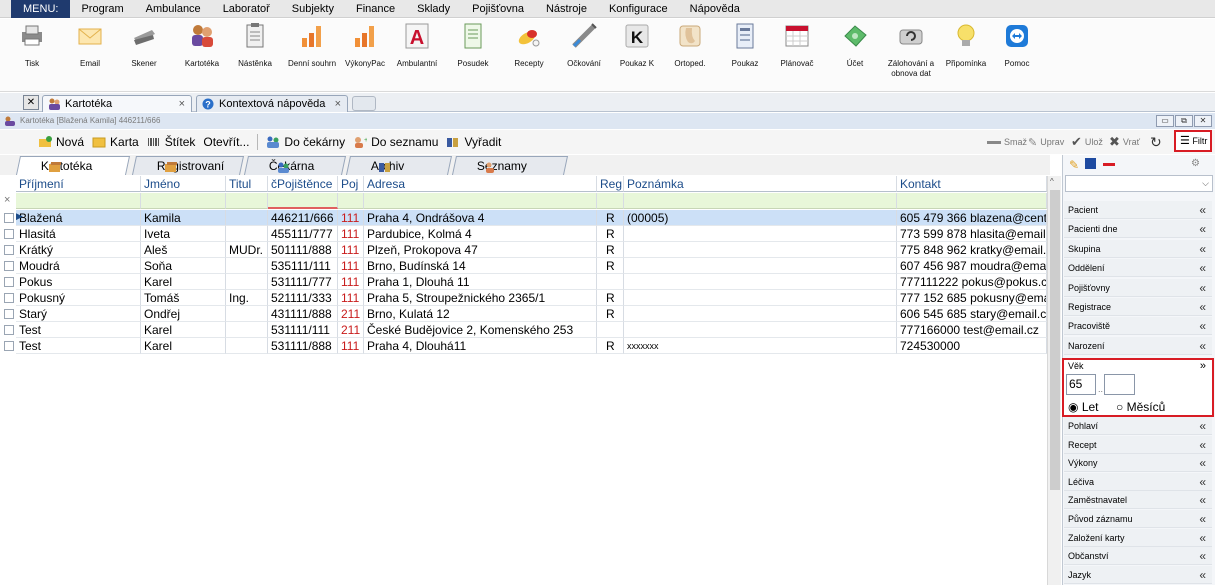 Image resolution: width=1215 pixels, height=585 pixels. I want to click on brush-icon: ✎, so click(1074, 165).